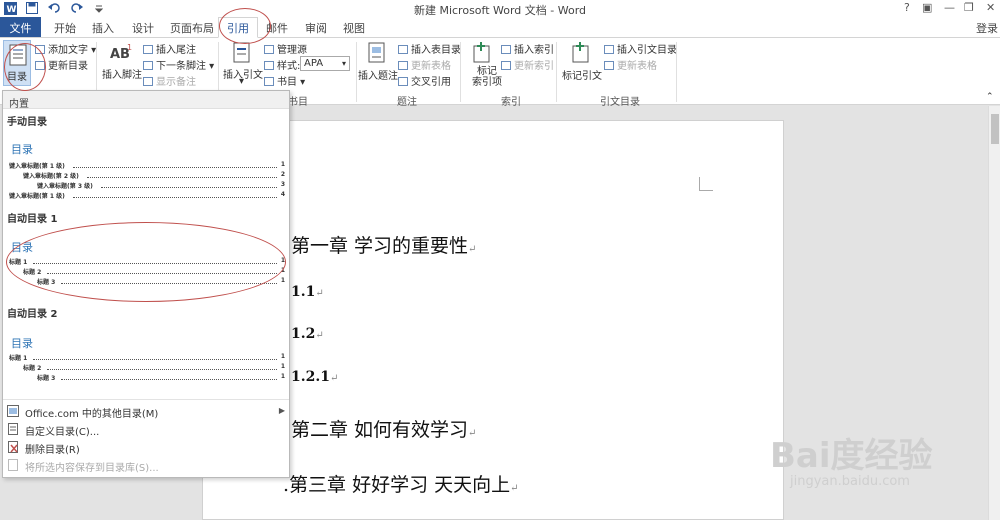 The width and height of the screenshot is (1000, 520). Describe the element at coordinates (129, 47) in the screenshot. I see `svg-text: 1` at that location.